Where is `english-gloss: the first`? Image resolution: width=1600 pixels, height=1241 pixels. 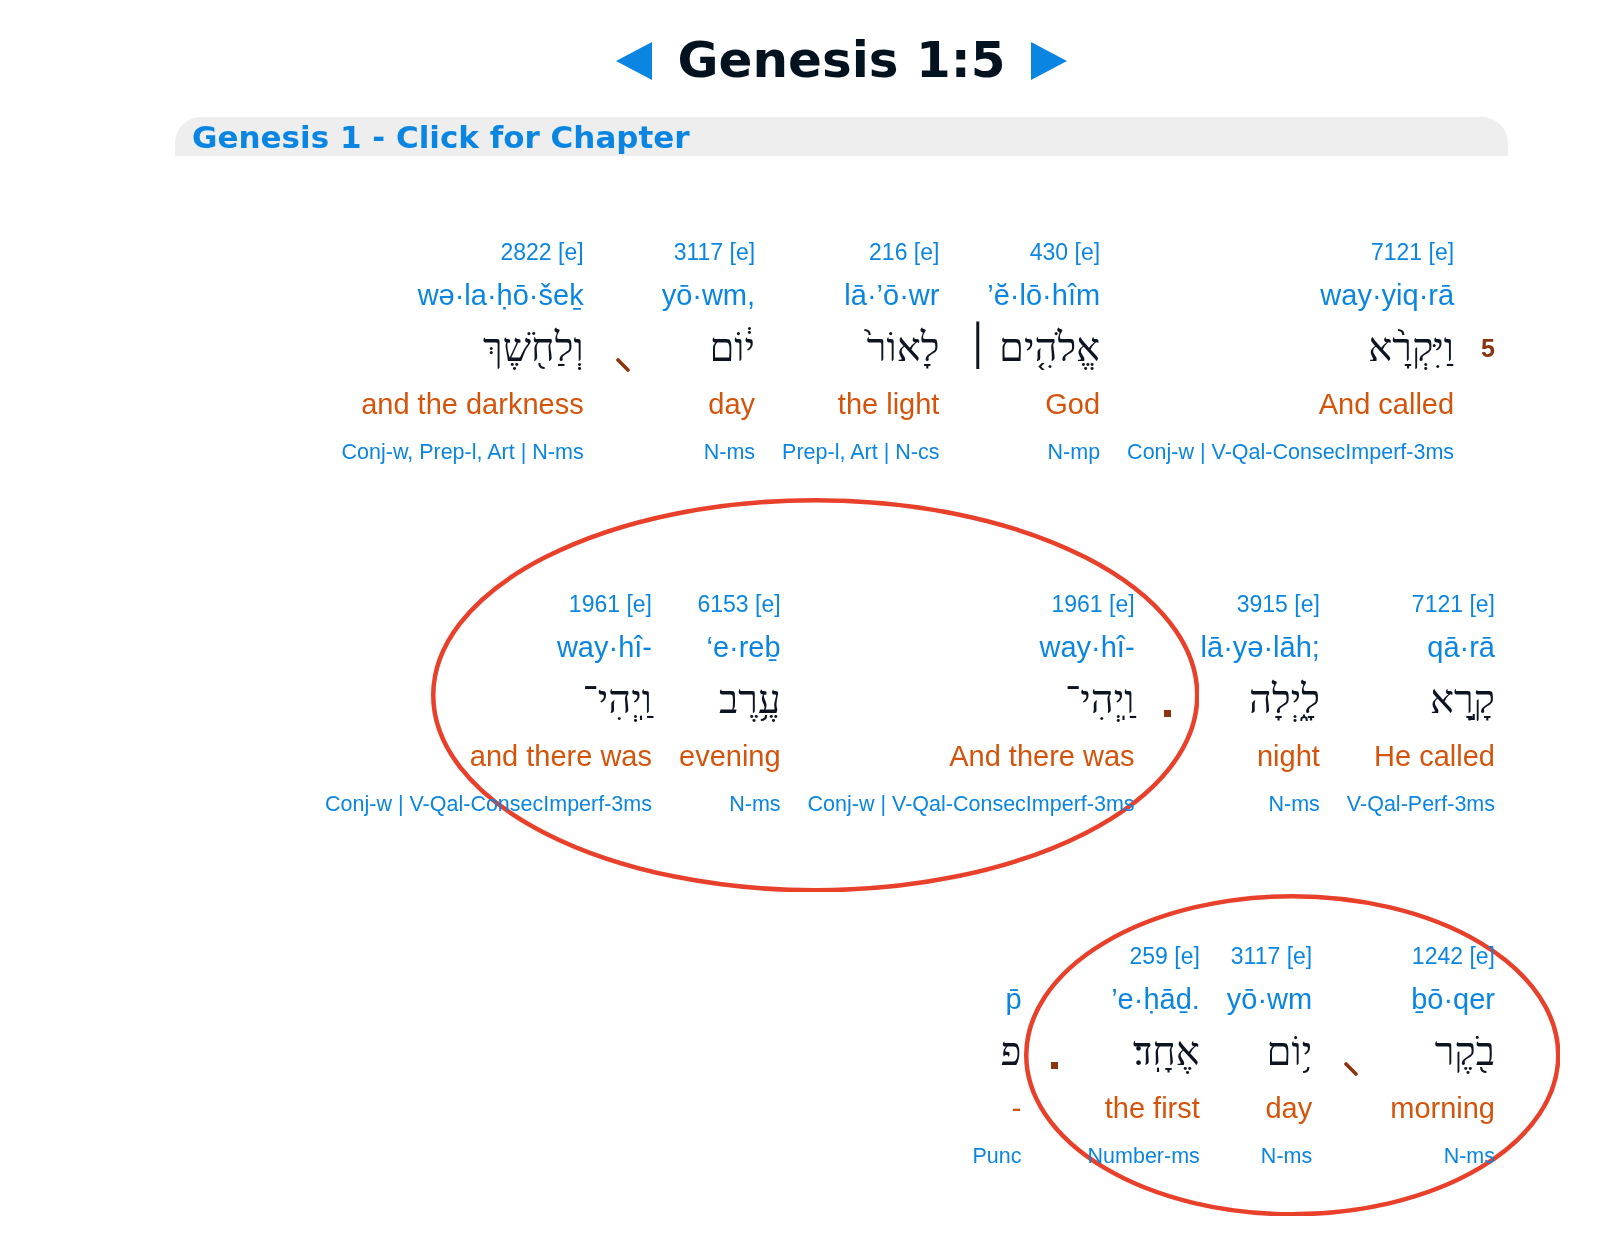 english-gloss: the first is located at coordinates (1152, 1109).